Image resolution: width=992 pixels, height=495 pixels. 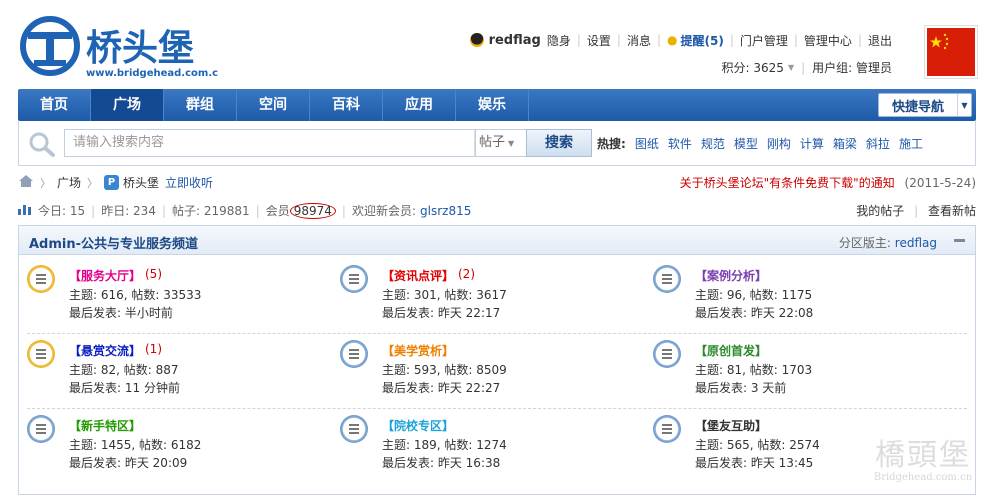 I want to click on forum-stats: 主题: 616, 帖数: 33533, so click(x=135, y=295).